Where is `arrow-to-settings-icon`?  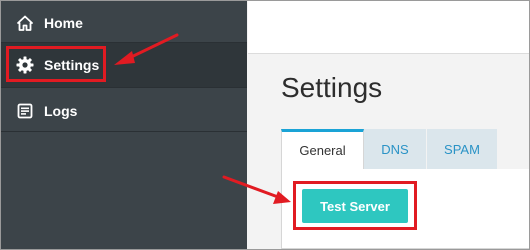
arrow-to-settings-icon is located at coordinates (146, 49).